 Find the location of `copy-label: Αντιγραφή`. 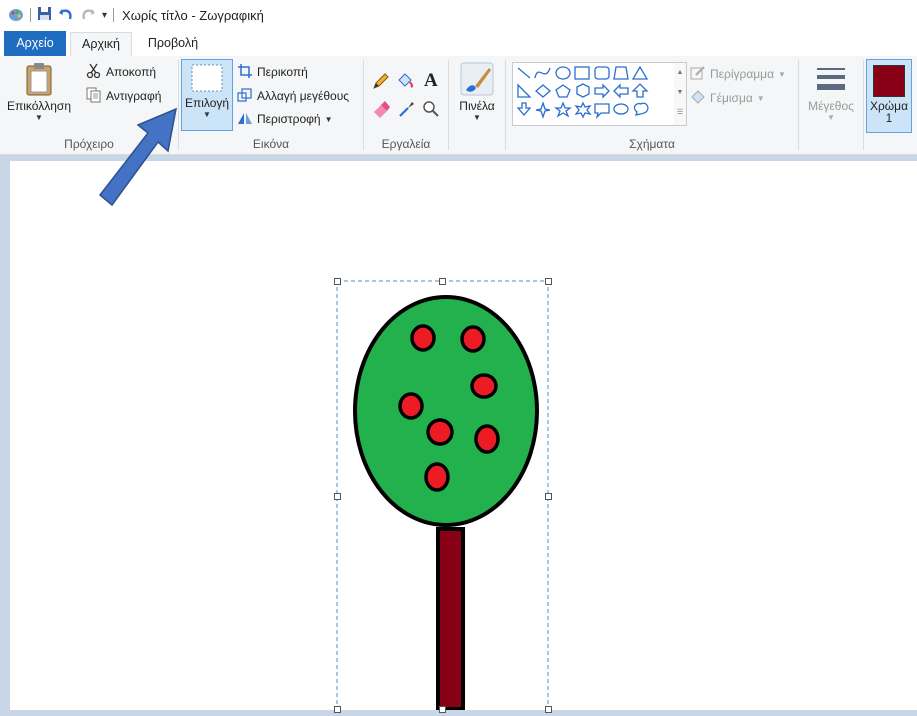

copy-label: Αντιγραφή is located at coordinates (134, 96).